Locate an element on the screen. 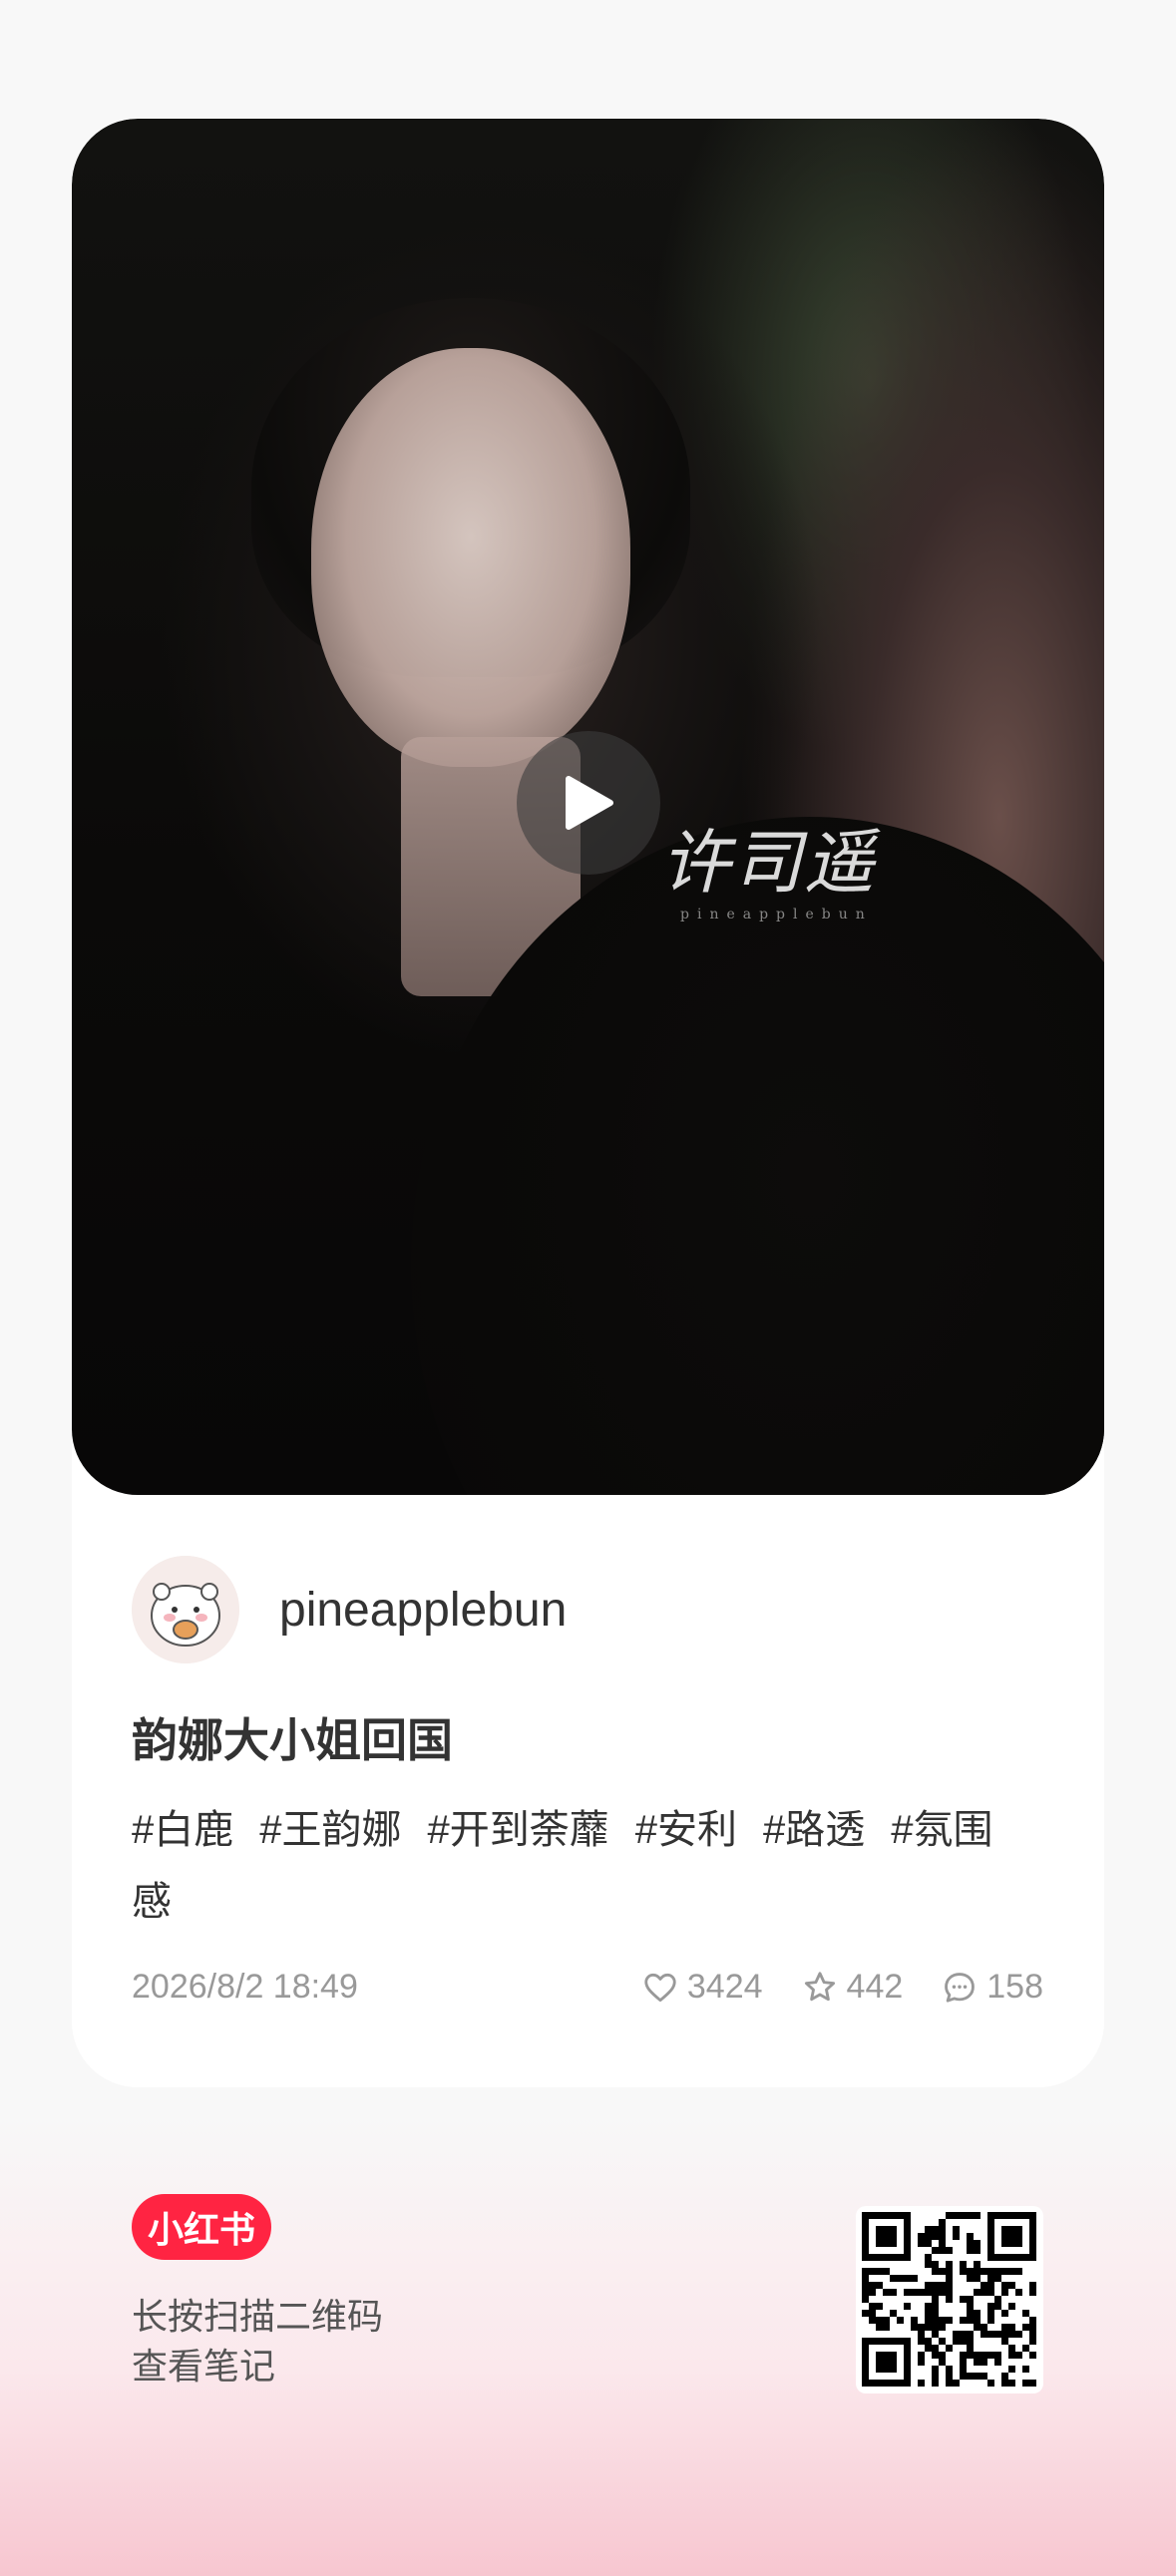 This screenshot has width=1176, height=2576. tag-item: #路透 is located at coordinates (814, 1830).